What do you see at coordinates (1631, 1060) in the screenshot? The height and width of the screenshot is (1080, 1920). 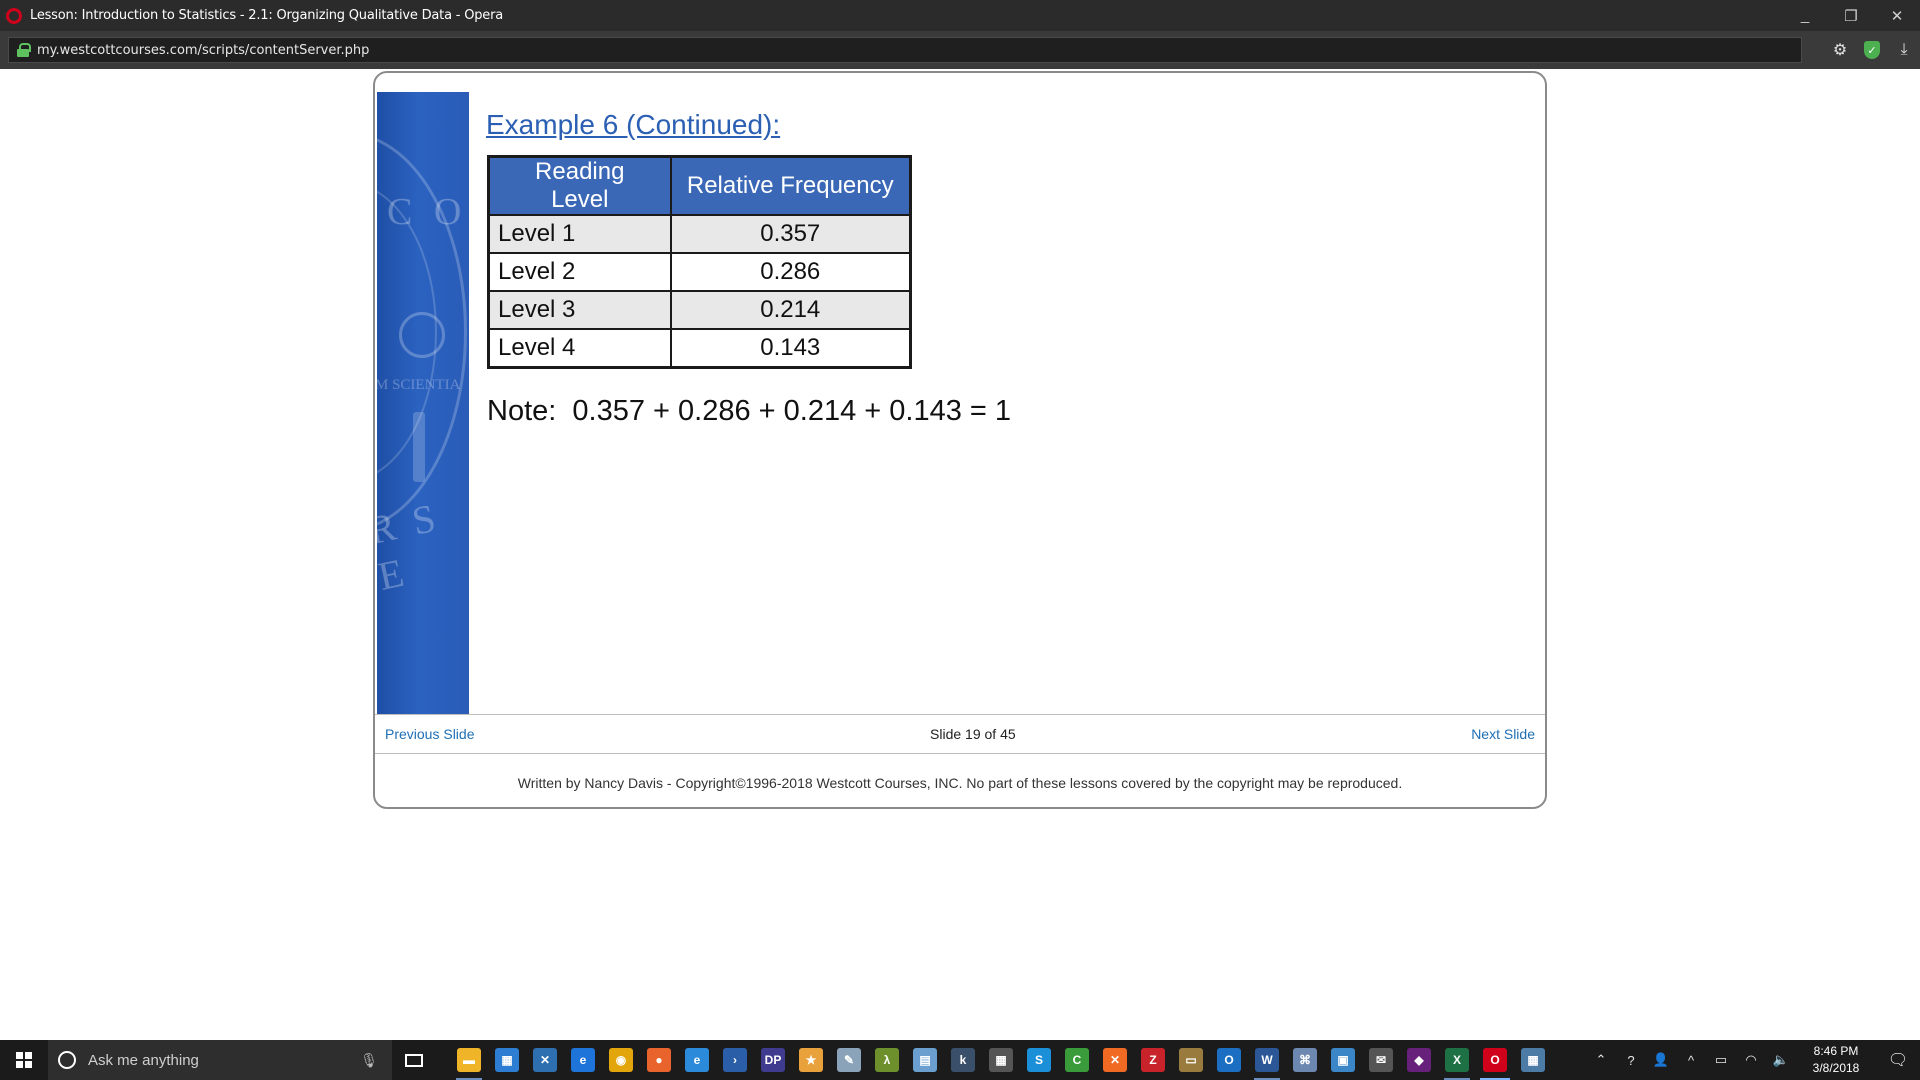 I see `help-icon: ?` at bounding box center [1631, 1060].